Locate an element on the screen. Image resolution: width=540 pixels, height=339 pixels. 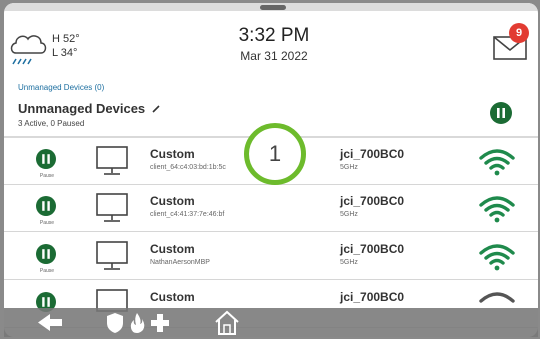
pull-down-handle is located at coordinates (273, 7).